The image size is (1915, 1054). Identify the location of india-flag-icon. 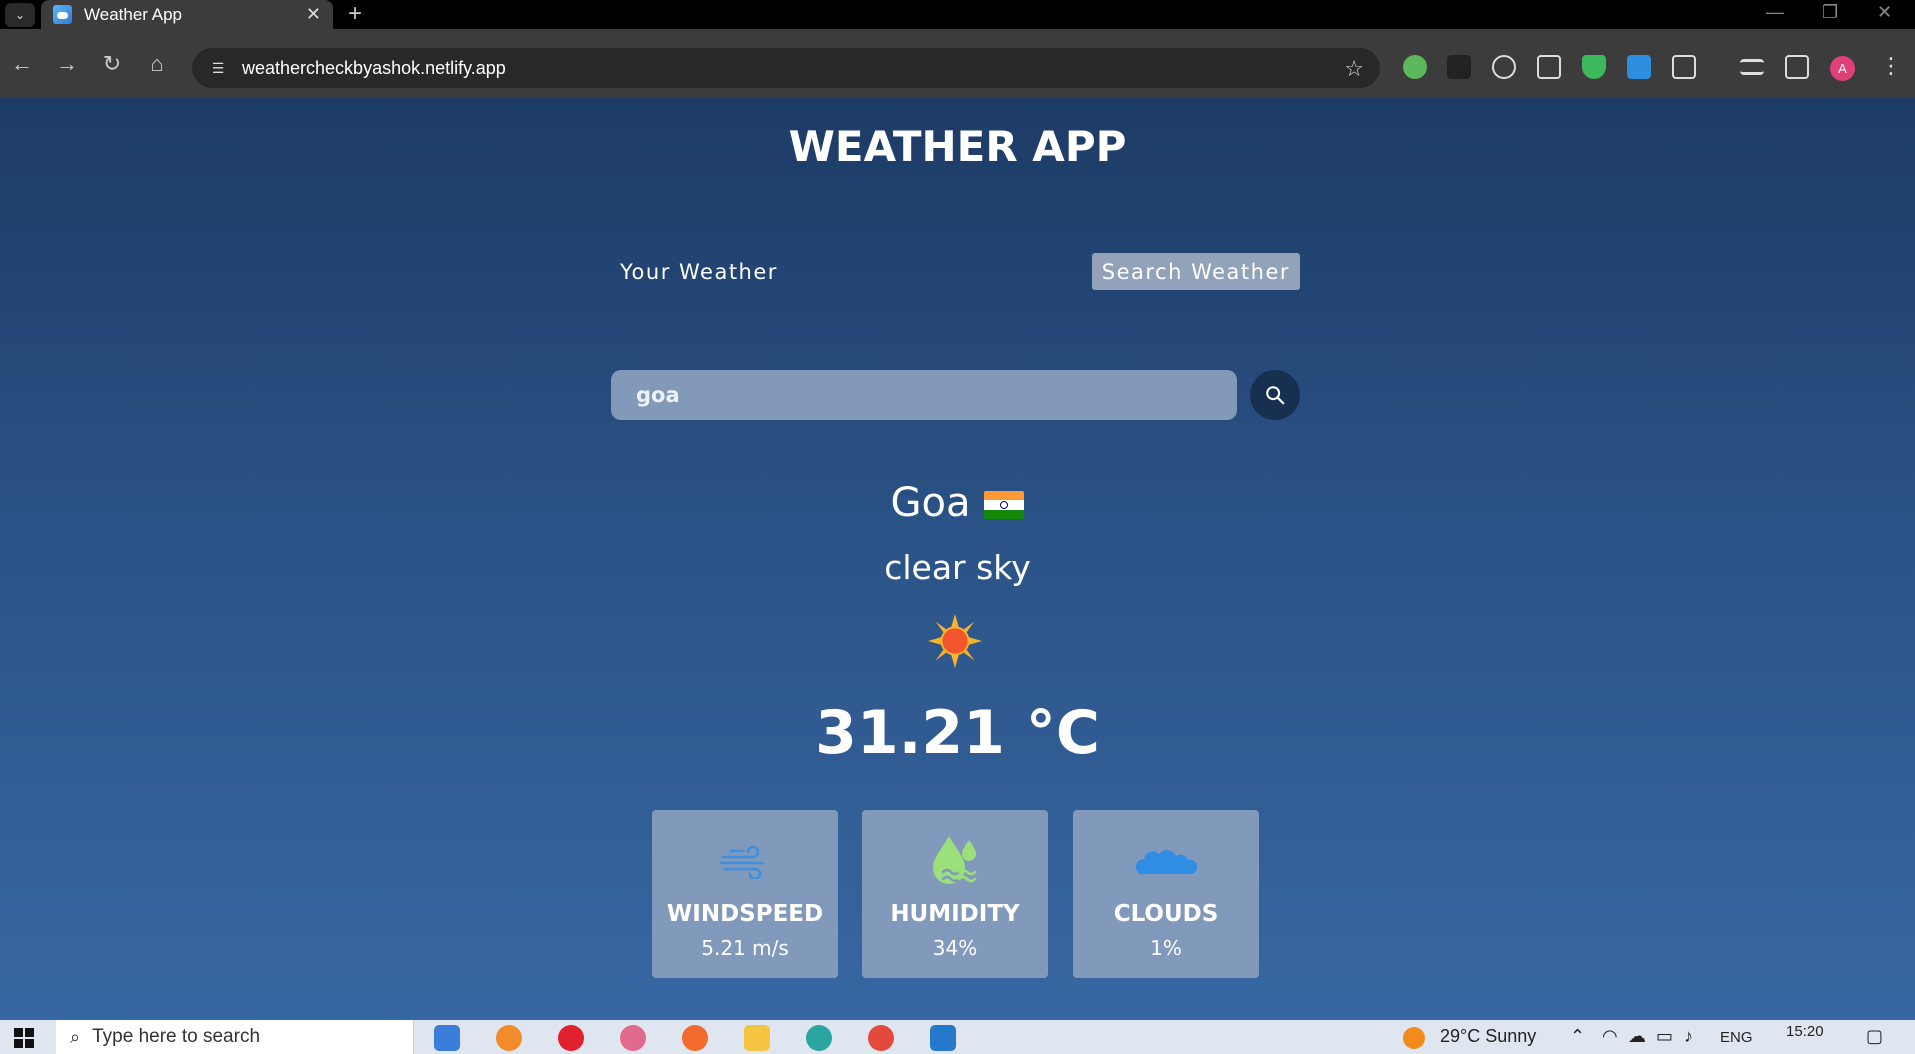
(1004, 505).